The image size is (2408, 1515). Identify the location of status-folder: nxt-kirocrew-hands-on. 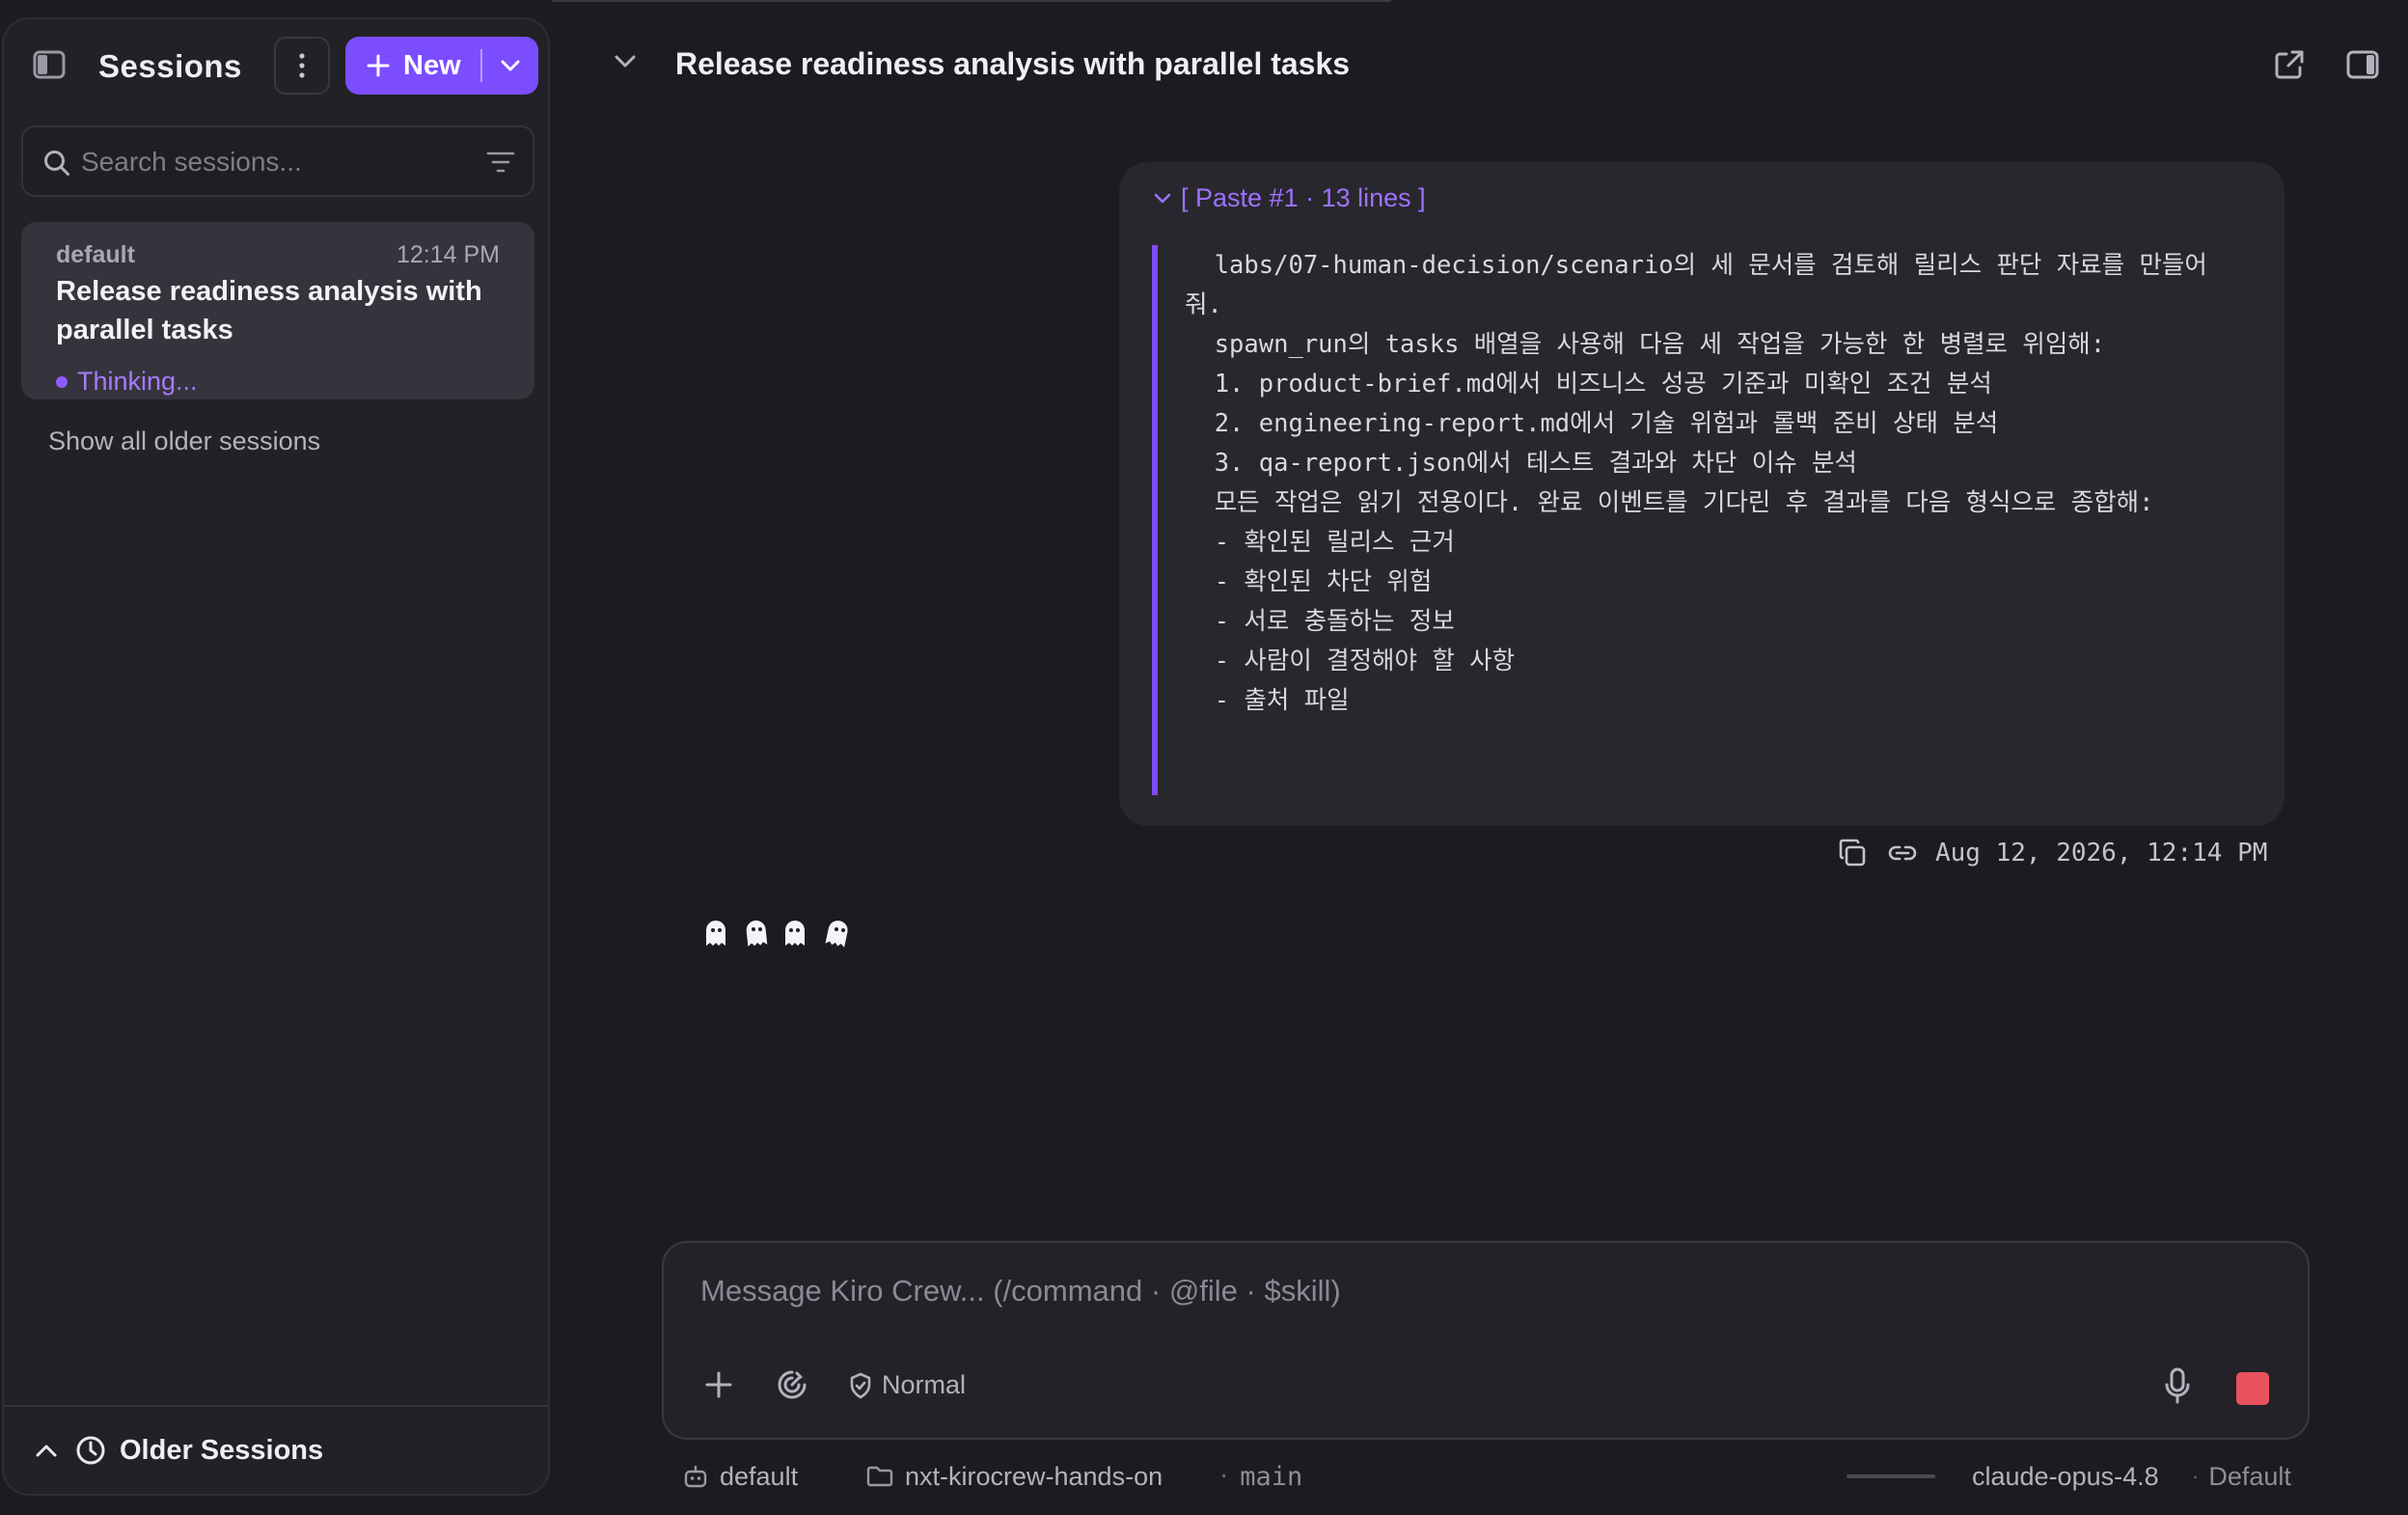
(1014, 1477).